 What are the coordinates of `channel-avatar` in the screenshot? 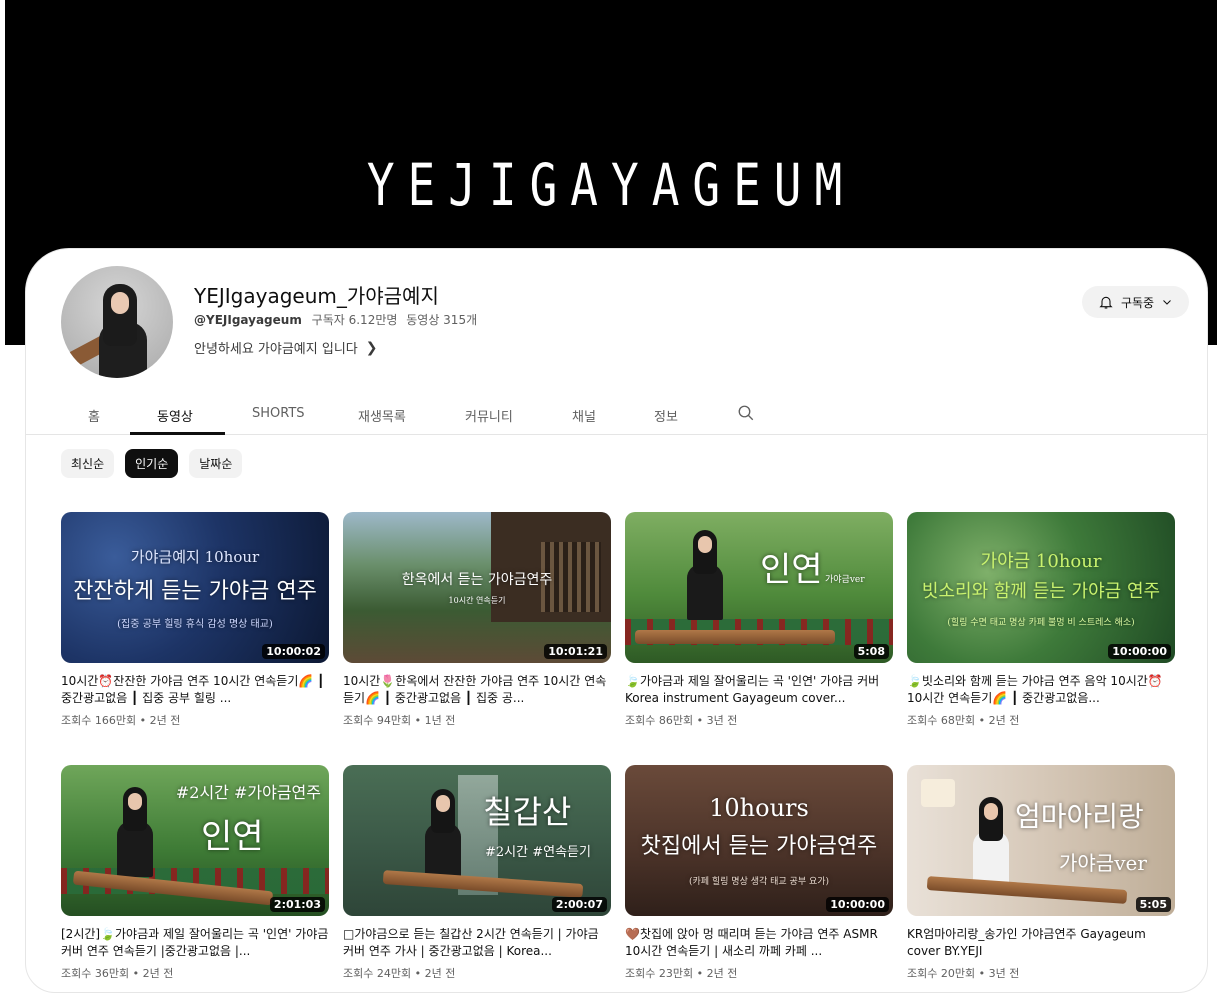 It's located at (117, 322).